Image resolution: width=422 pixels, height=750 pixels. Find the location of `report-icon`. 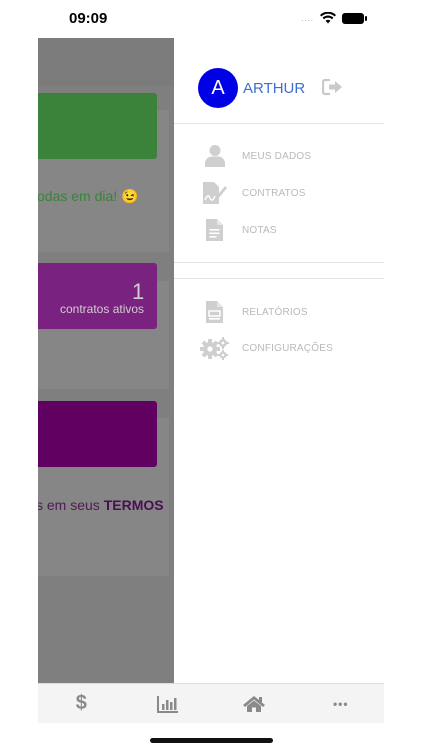

report-icon is located at coordinates (215, 312).